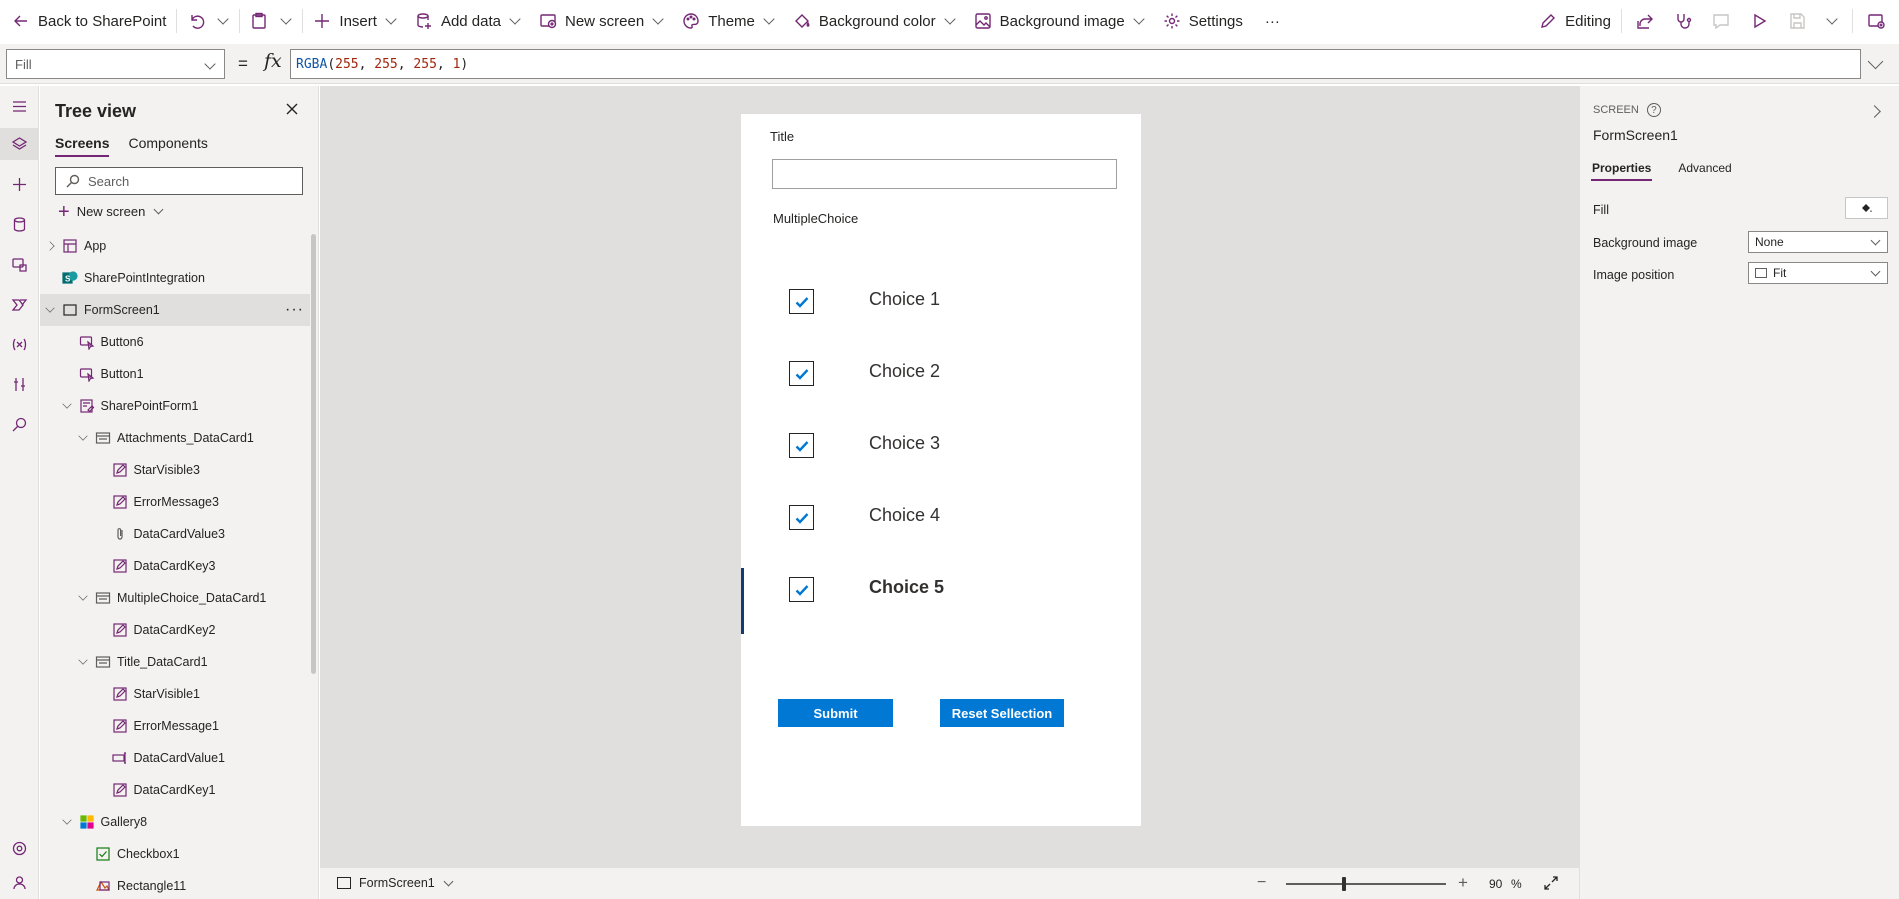  I want to click on app-checker-button, so click(1683, 21).